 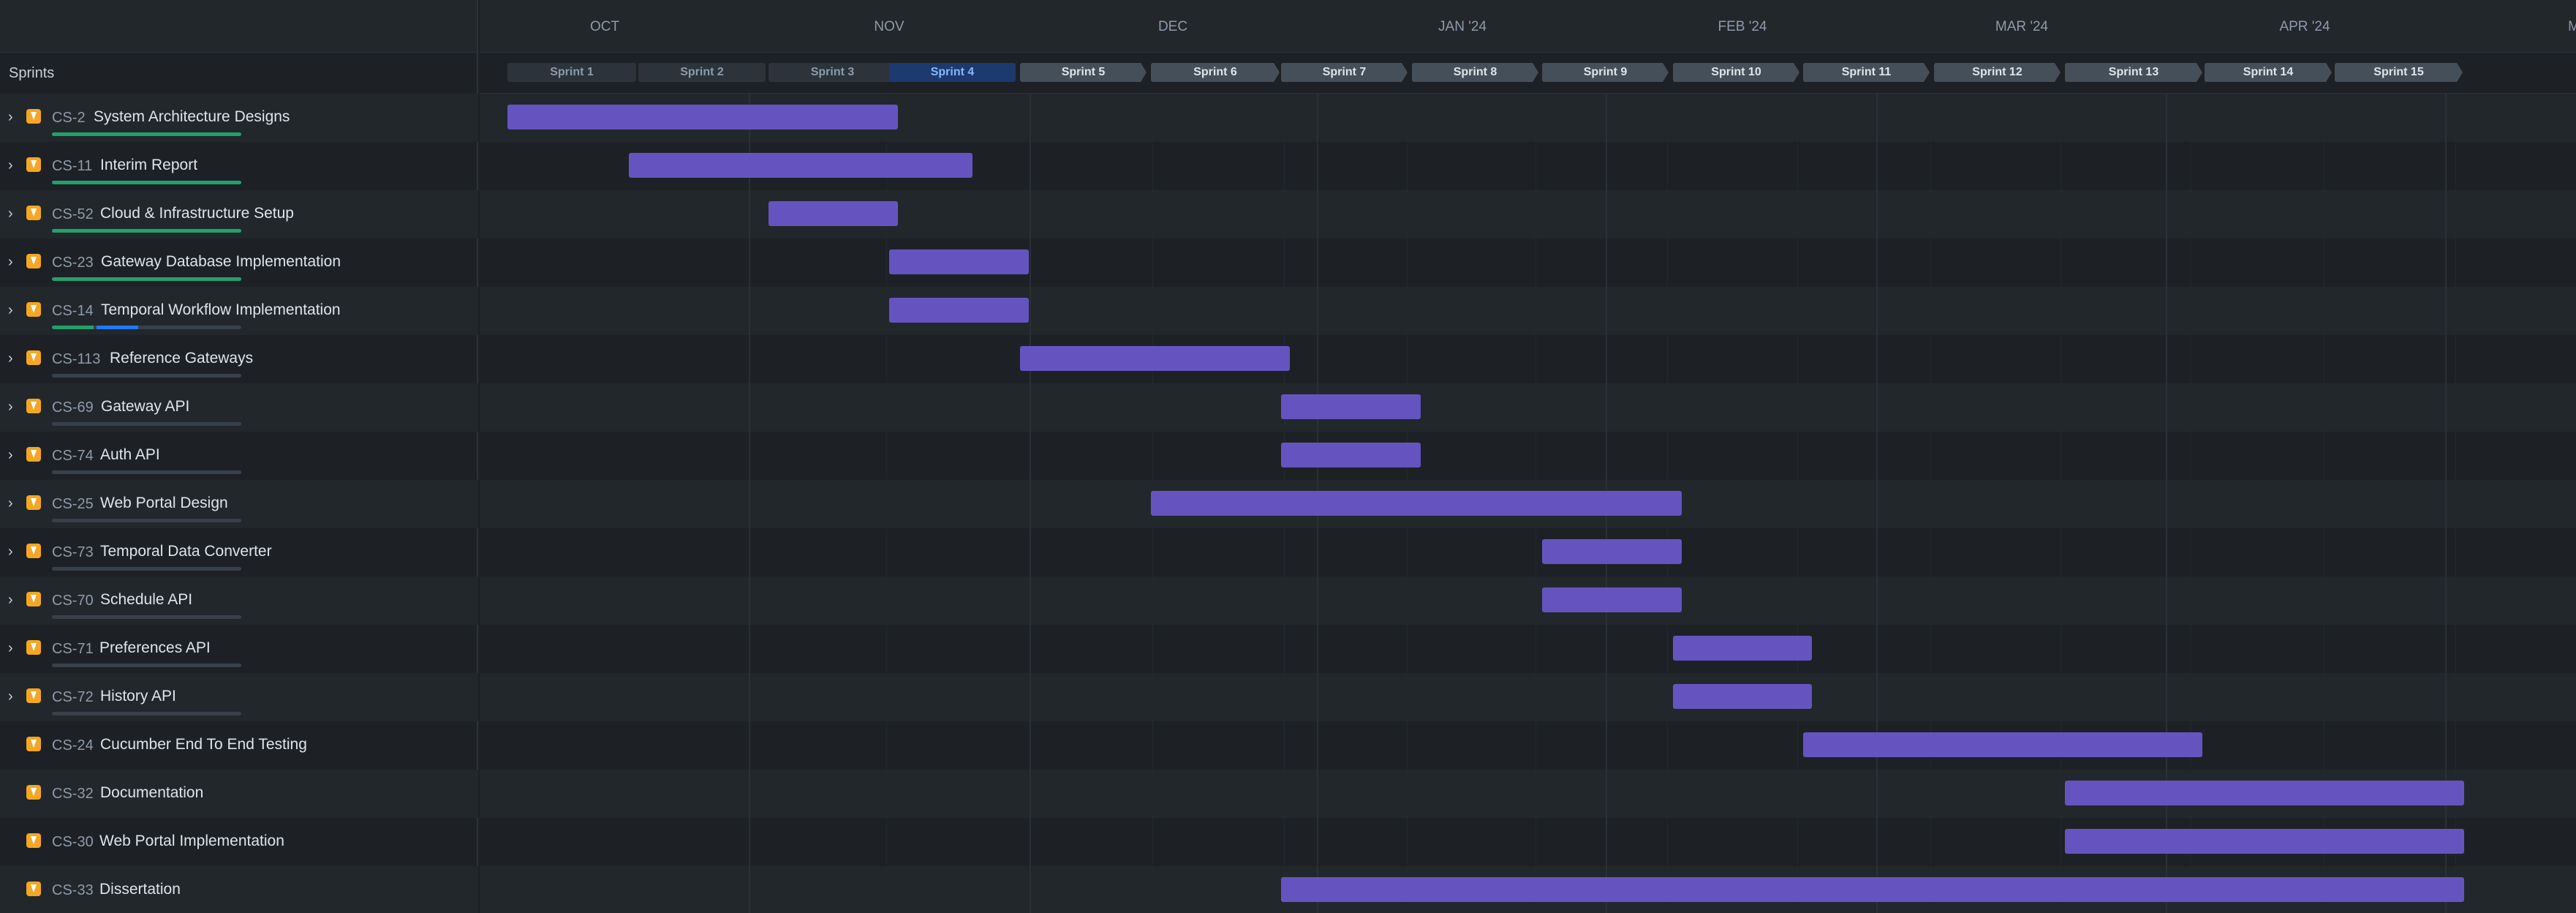 I want to click on epic-lightning-icon, so click(x=33, y=889).